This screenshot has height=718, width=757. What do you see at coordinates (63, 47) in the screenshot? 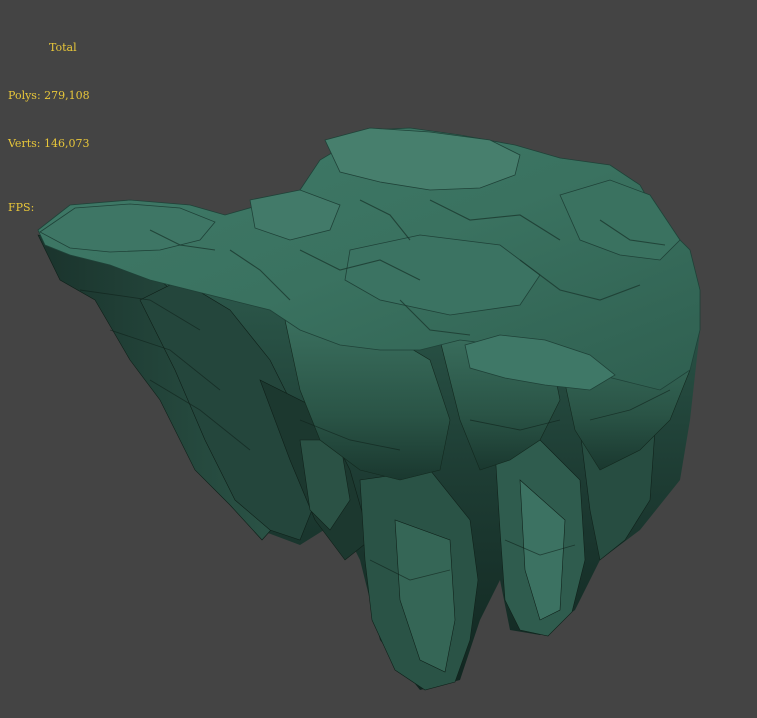
I see `stats-total-header: Total` at bounding box center [63, 47].